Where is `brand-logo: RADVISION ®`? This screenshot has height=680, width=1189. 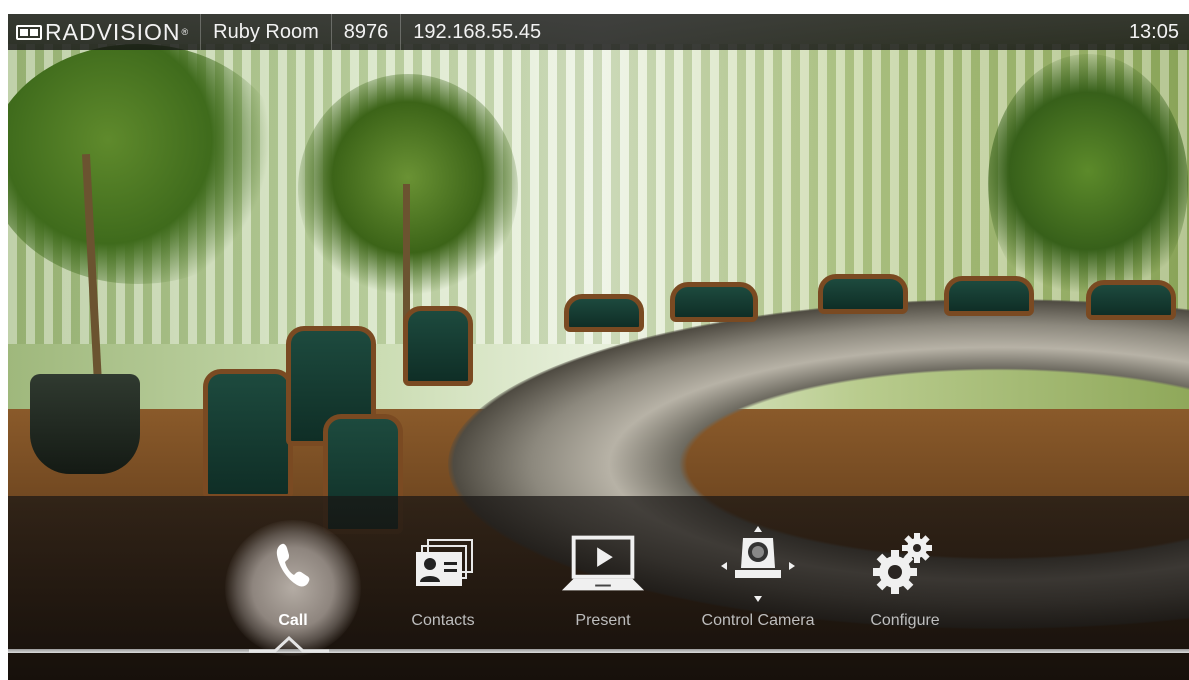 brand-logo: RADVISION ® is located at coordinates (104, 32).